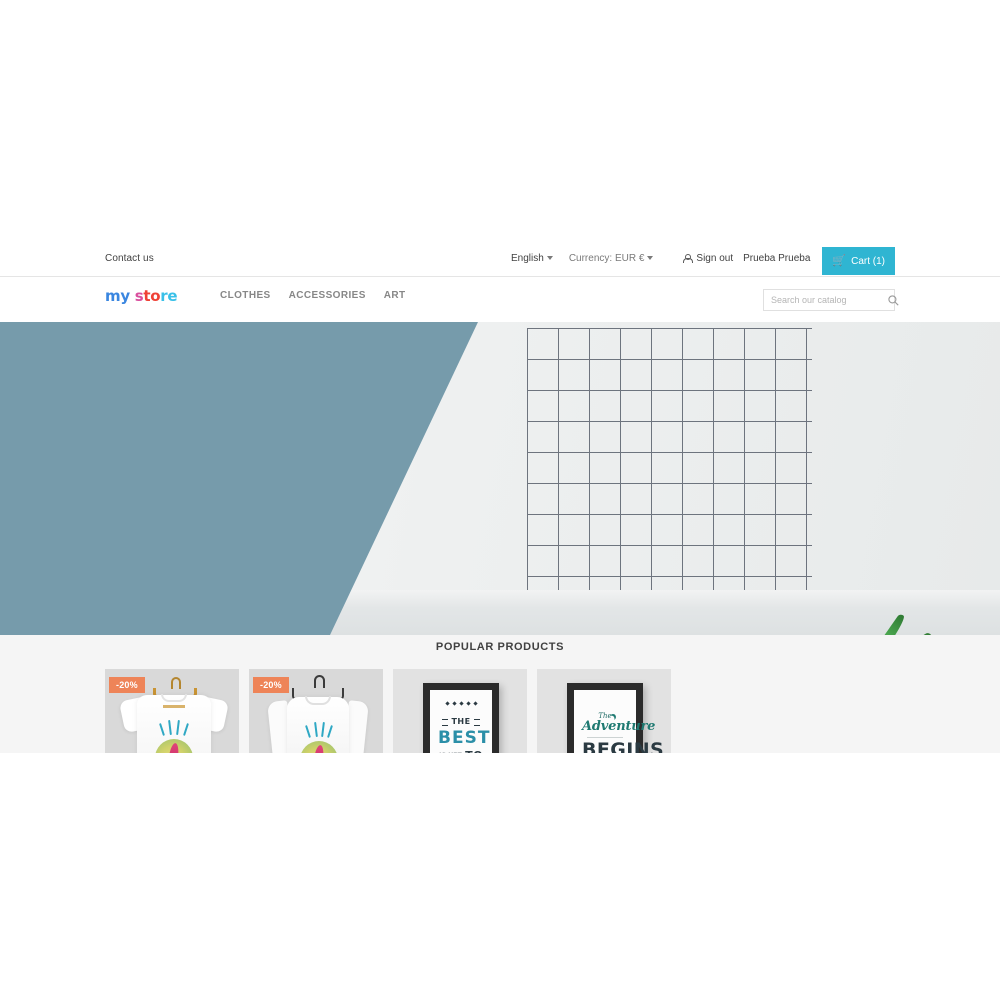 The width and height of the screenshot is (1000, 1000). I want to click on poster-dots, so click(461, 703).